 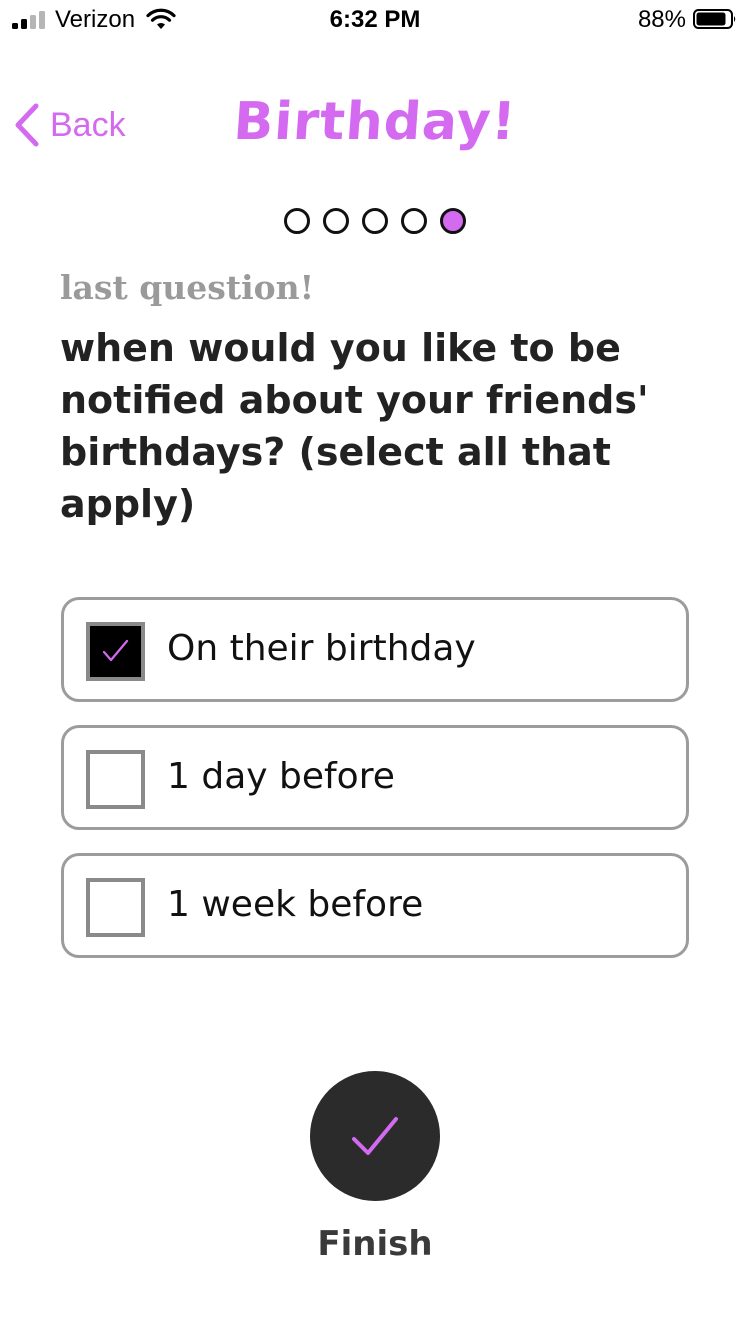 What do you see at coordinates (375, 20) in the screenshot?
I see `status-bar: Verizon 6:32 PM 88%` at bounding box center [375, 20].